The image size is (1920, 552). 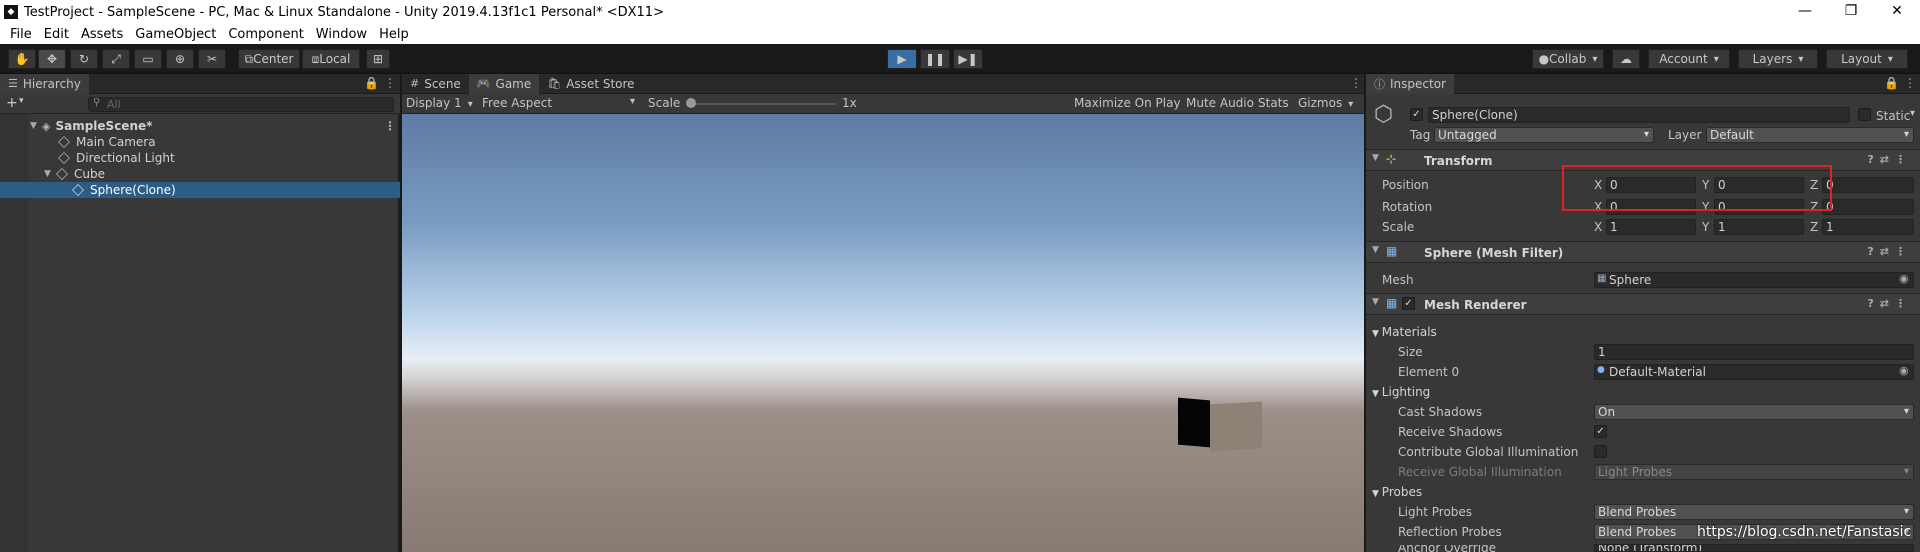 I want to click on tab-scene: # Scene, so click(x=435, y=84).